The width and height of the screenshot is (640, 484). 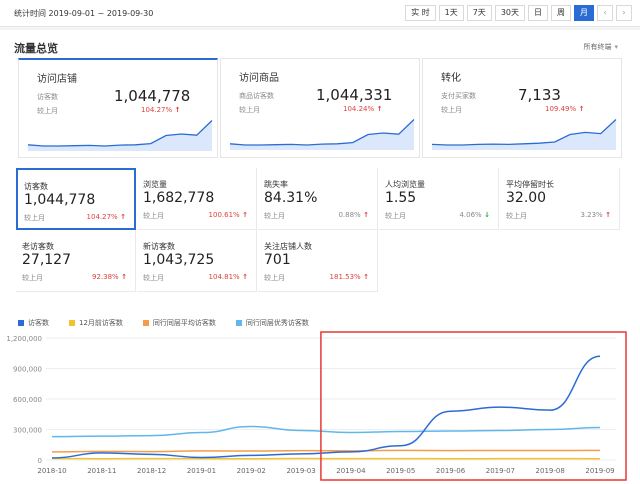 I want to click on metric-value: 27,127, so click(x=46, y=260).